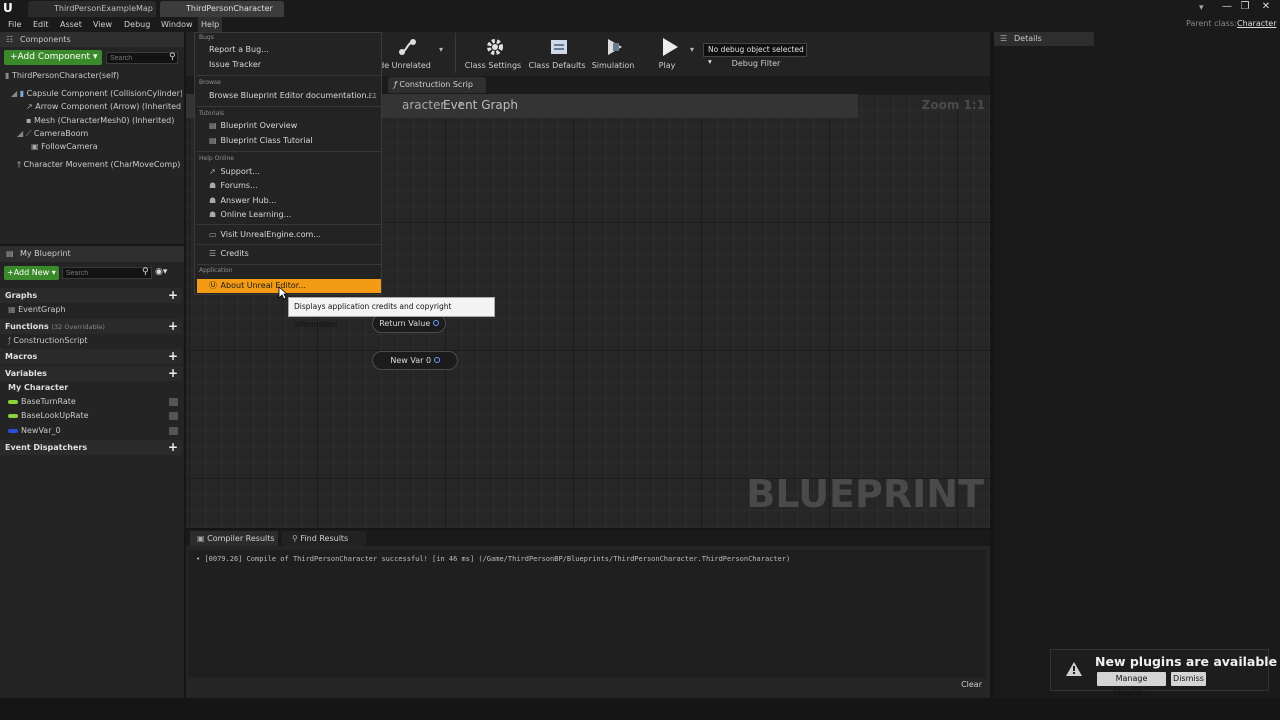 The image size is (1280, 720). What do you see at coordinates (415, 360) in the screenshot?
I see `new-var-node: New Var 0` at bounding box center [415, 360].